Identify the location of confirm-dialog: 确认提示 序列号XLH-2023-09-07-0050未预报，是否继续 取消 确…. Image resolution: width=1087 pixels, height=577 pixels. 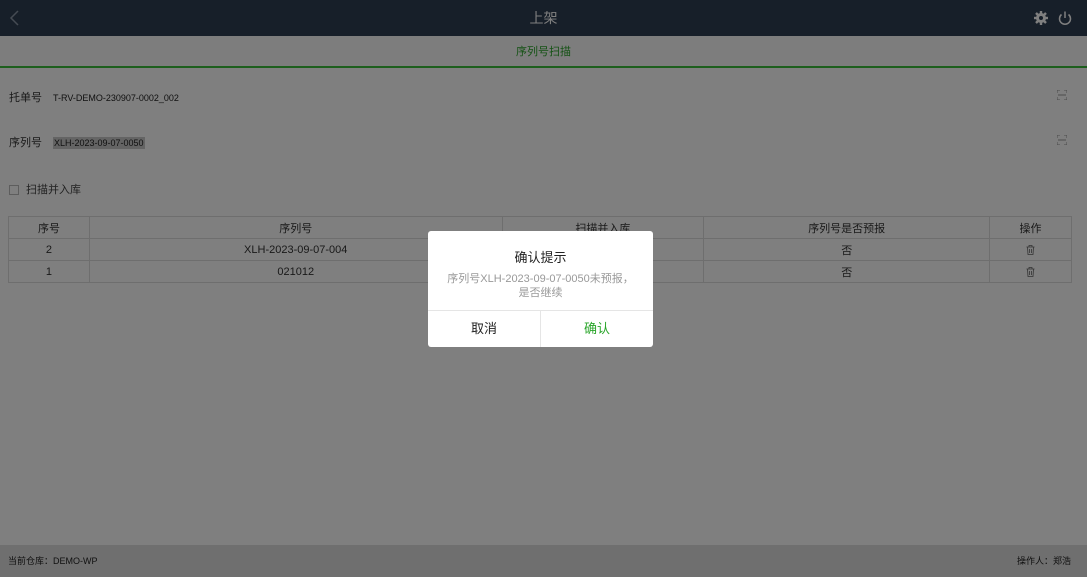
(540, 289).